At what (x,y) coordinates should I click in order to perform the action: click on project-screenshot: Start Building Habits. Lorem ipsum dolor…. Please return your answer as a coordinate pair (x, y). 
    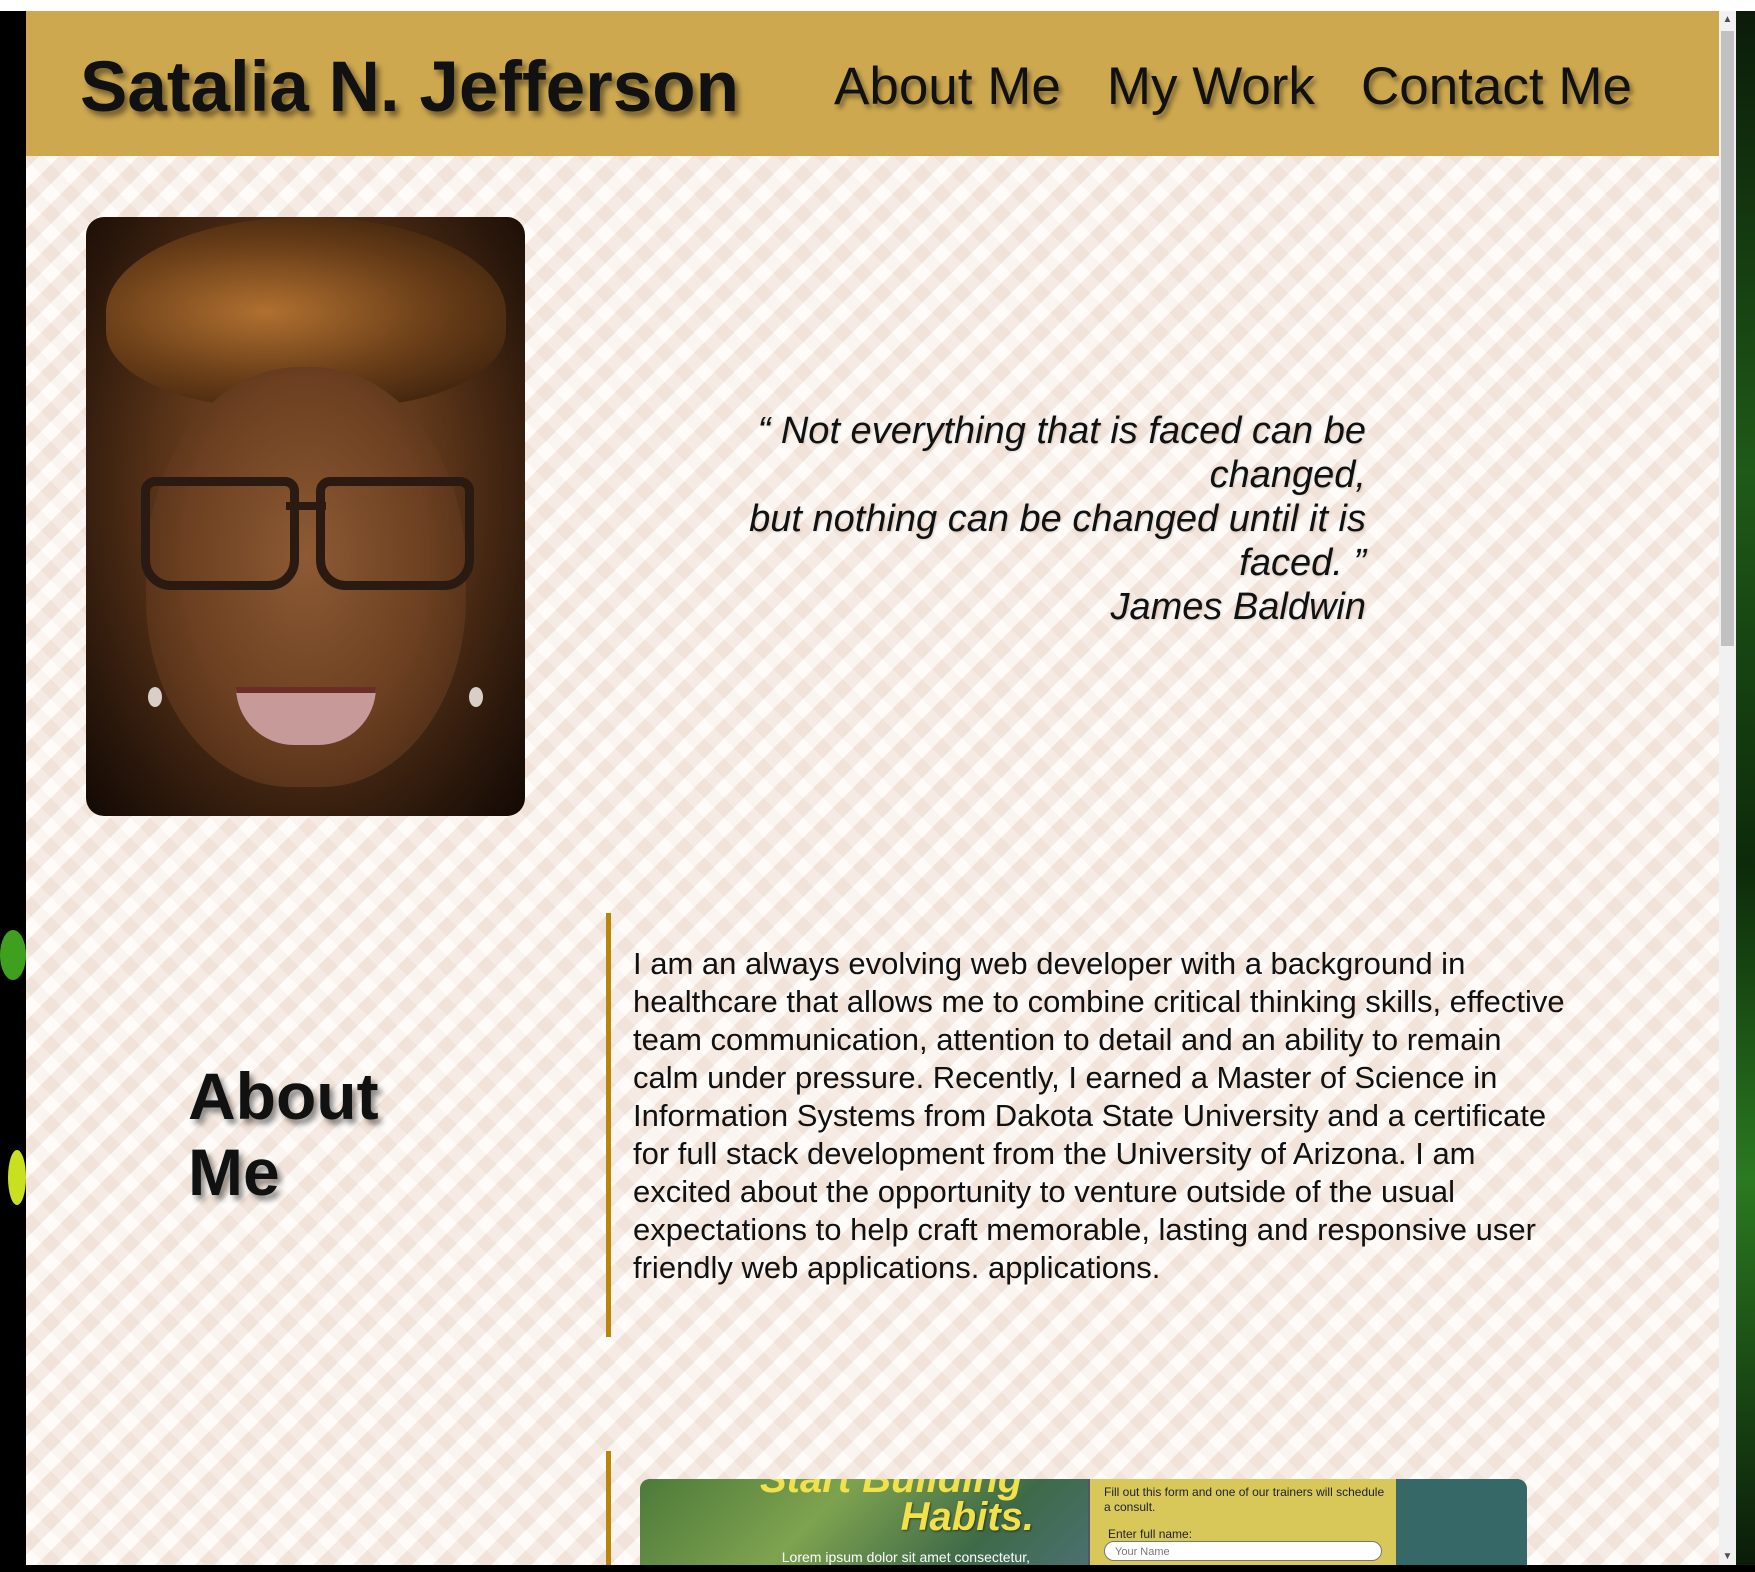
    Looking at the image, I should click on (1083, 1522).